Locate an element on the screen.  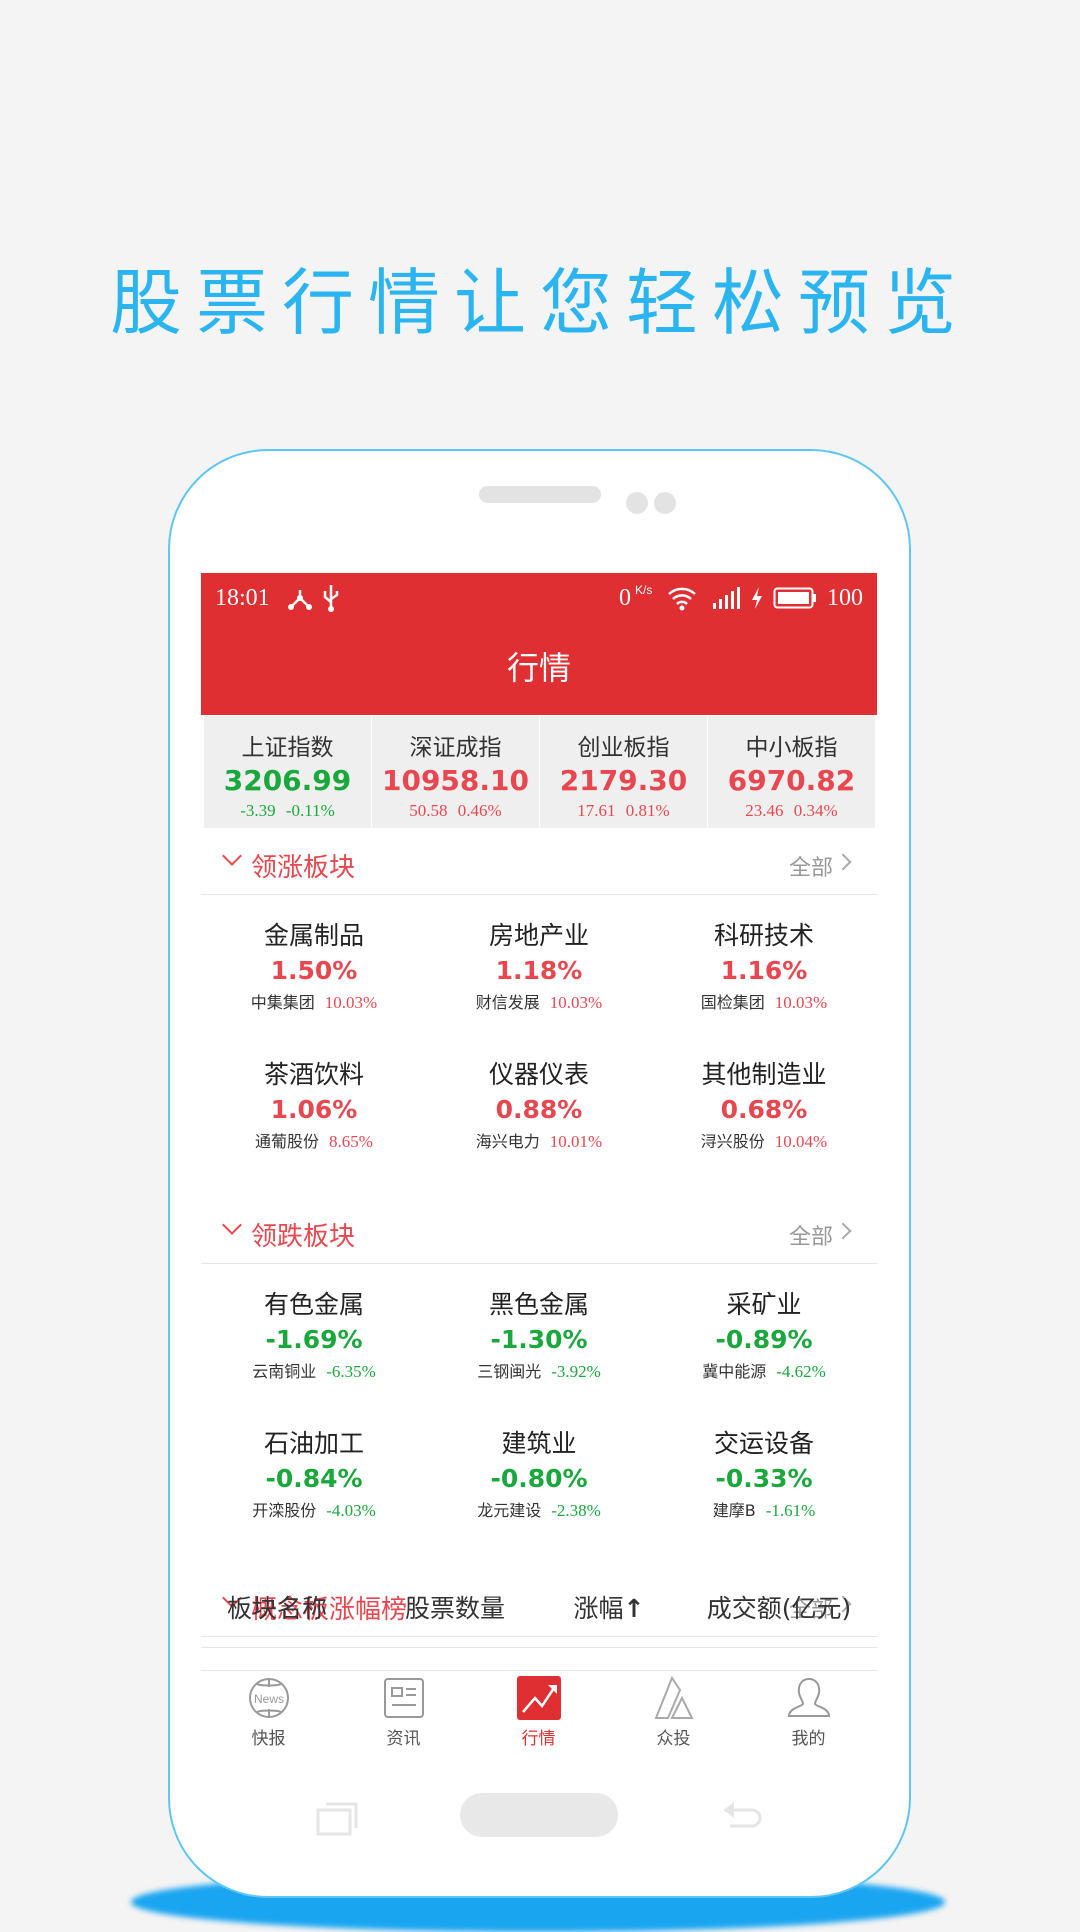
usb-icon is located at coordinates (331, 598).